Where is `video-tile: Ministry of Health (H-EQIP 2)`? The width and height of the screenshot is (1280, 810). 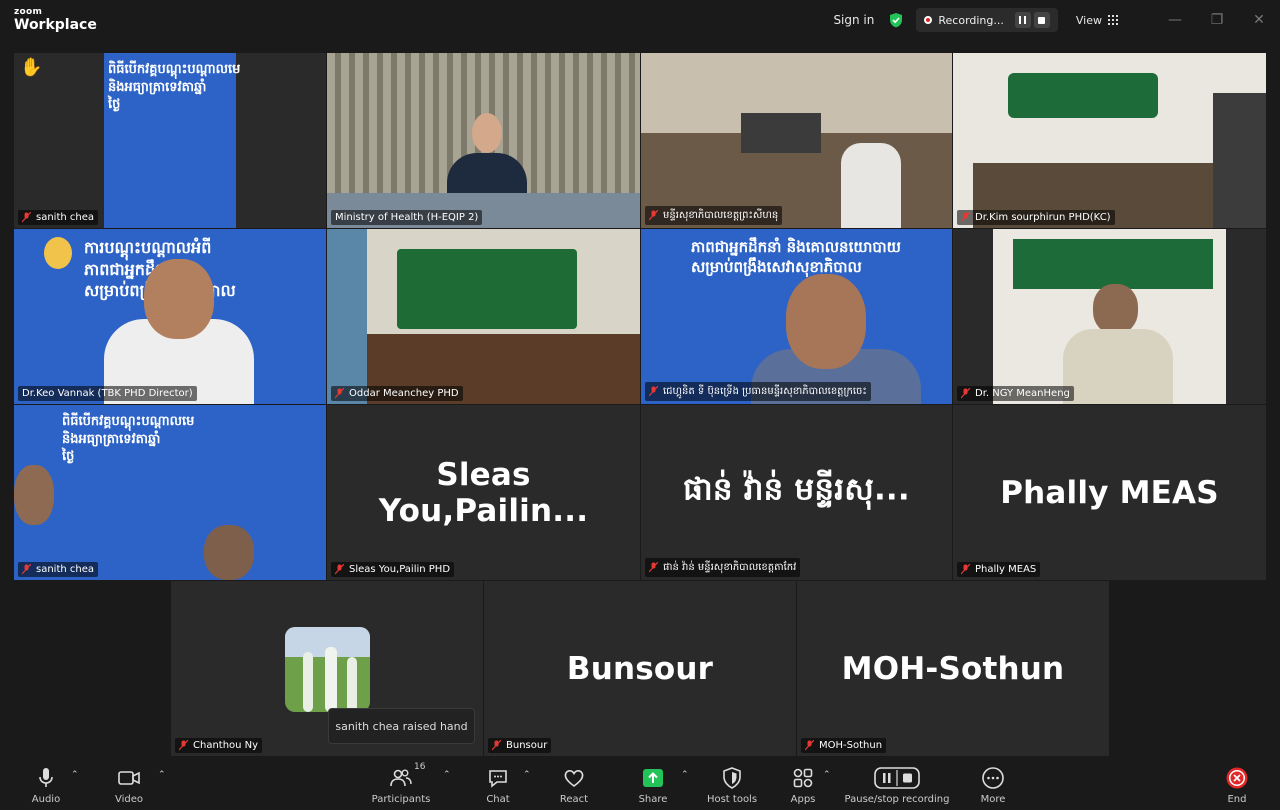 video-tile: Ministry of Health (H-EQIP 2) is located at coordinates (483, 140).